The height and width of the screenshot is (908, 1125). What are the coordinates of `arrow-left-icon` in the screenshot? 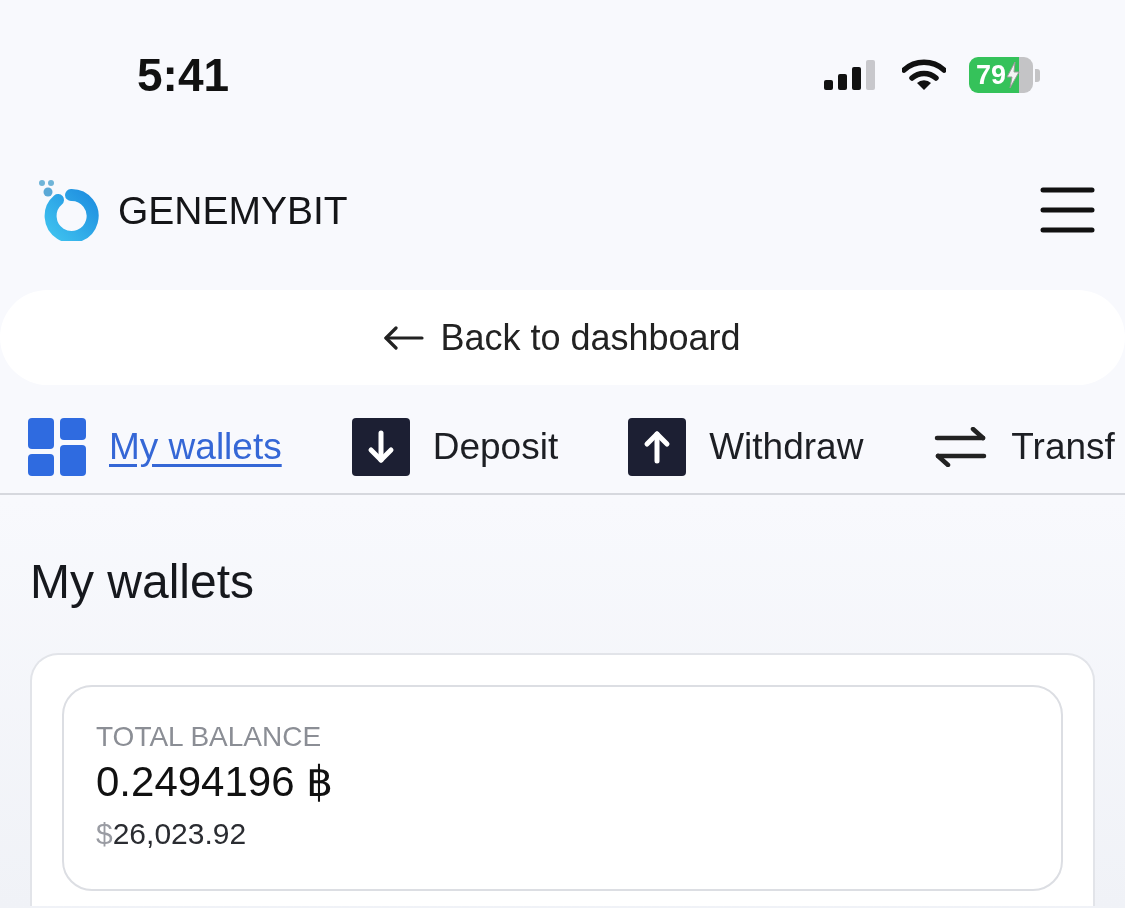 It's located at (404, 337).